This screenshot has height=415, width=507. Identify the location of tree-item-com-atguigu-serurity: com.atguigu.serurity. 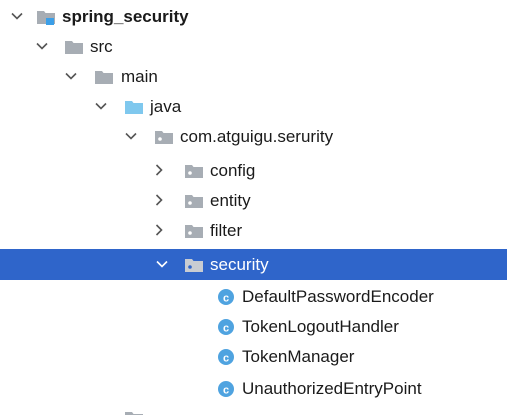
(253, 137).